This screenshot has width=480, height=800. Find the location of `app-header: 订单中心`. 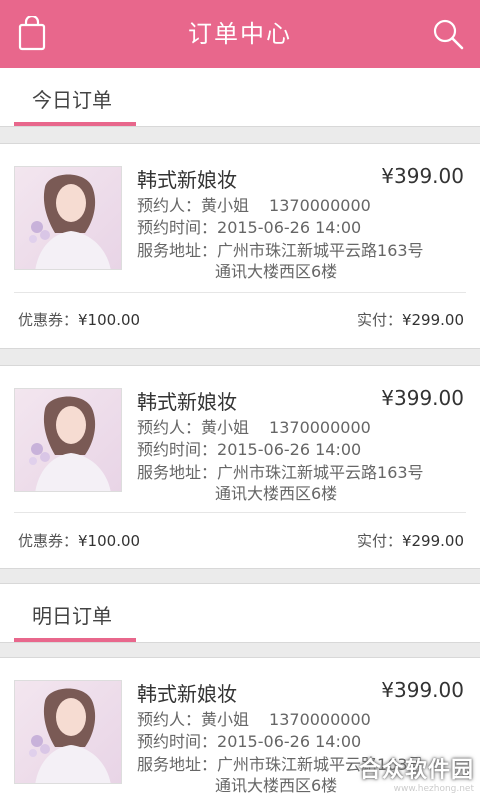

app-header: 订单中心 is located at coordinates (240, 34).